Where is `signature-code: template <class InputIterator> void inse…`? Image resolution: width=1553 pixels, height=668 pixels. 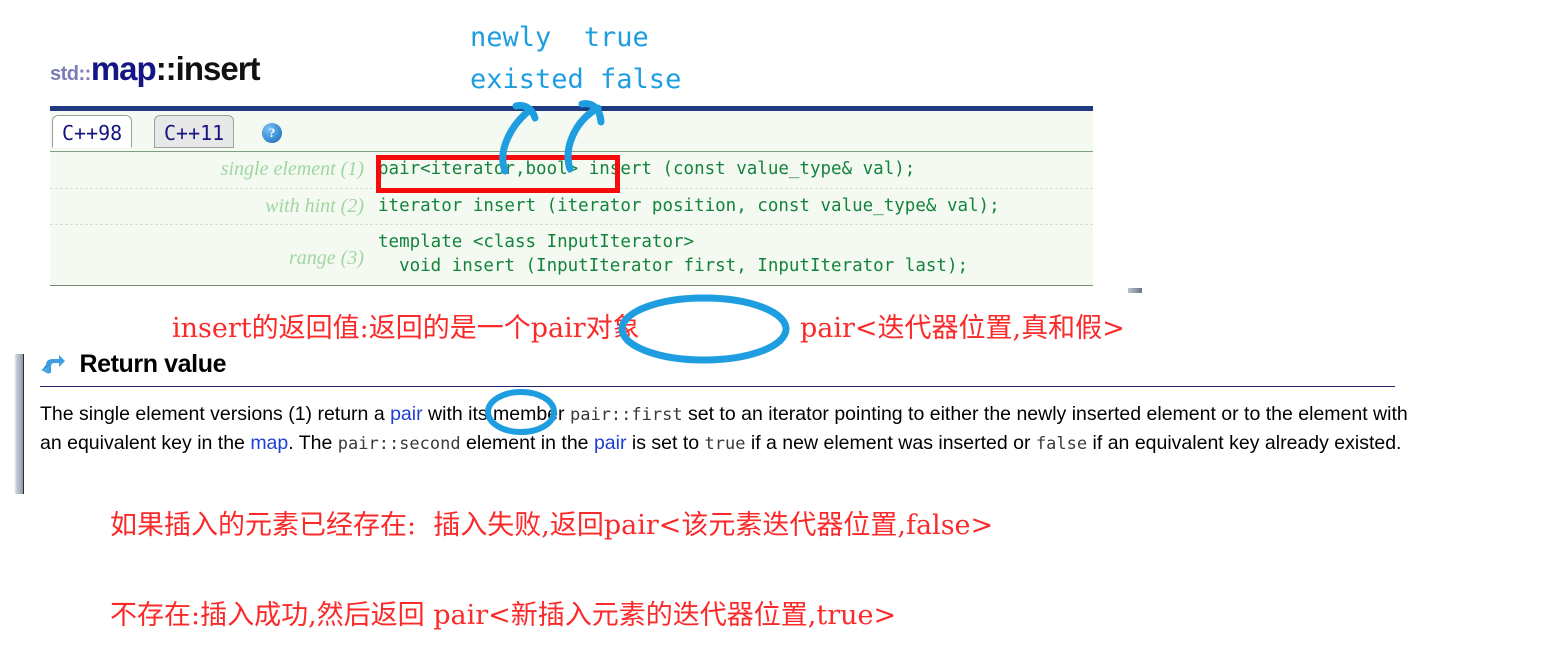
signature-code: template <class InputIterator> void inse… is located at coordinates (673, 254).